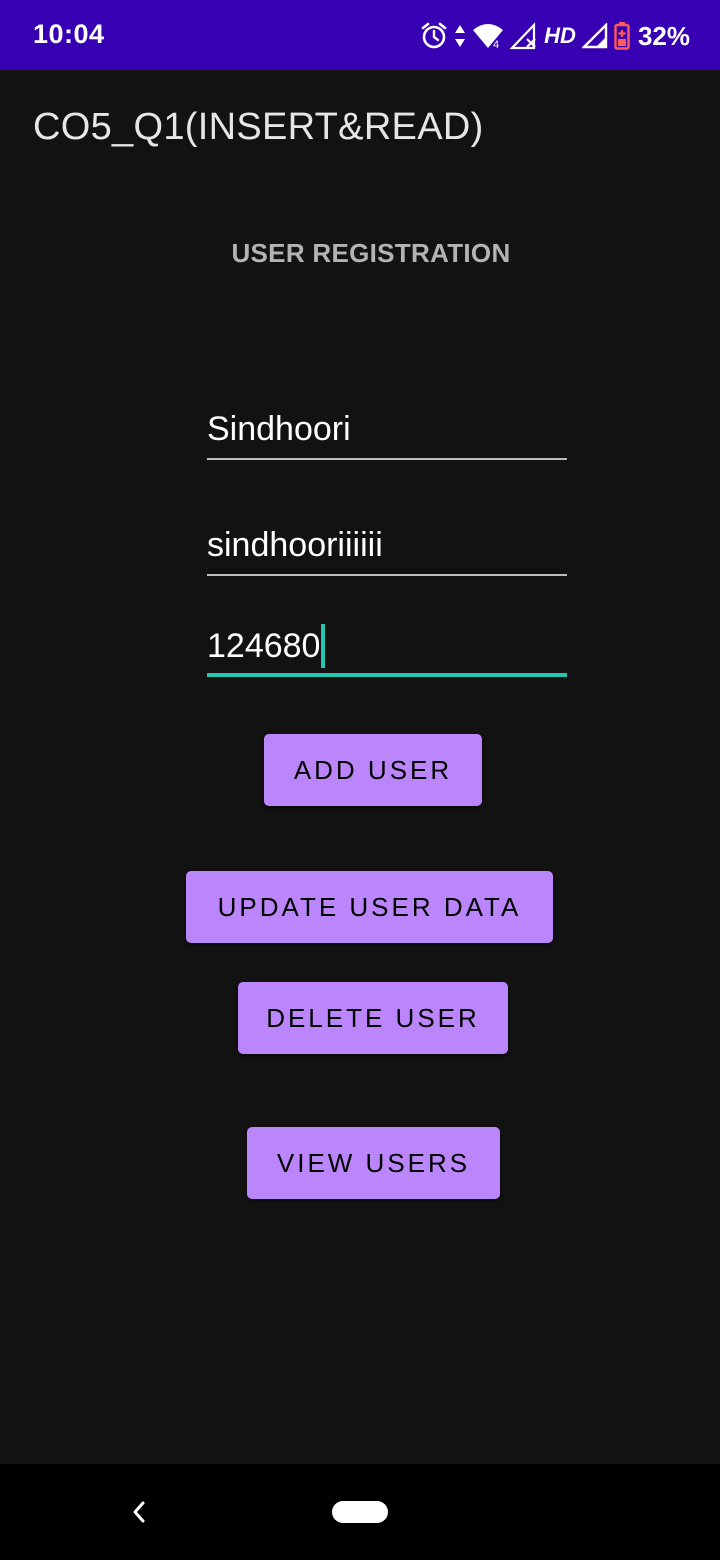  Describe the element at coordinates (560, 35) in the screenshot. I see `network-type: HD` at that location.